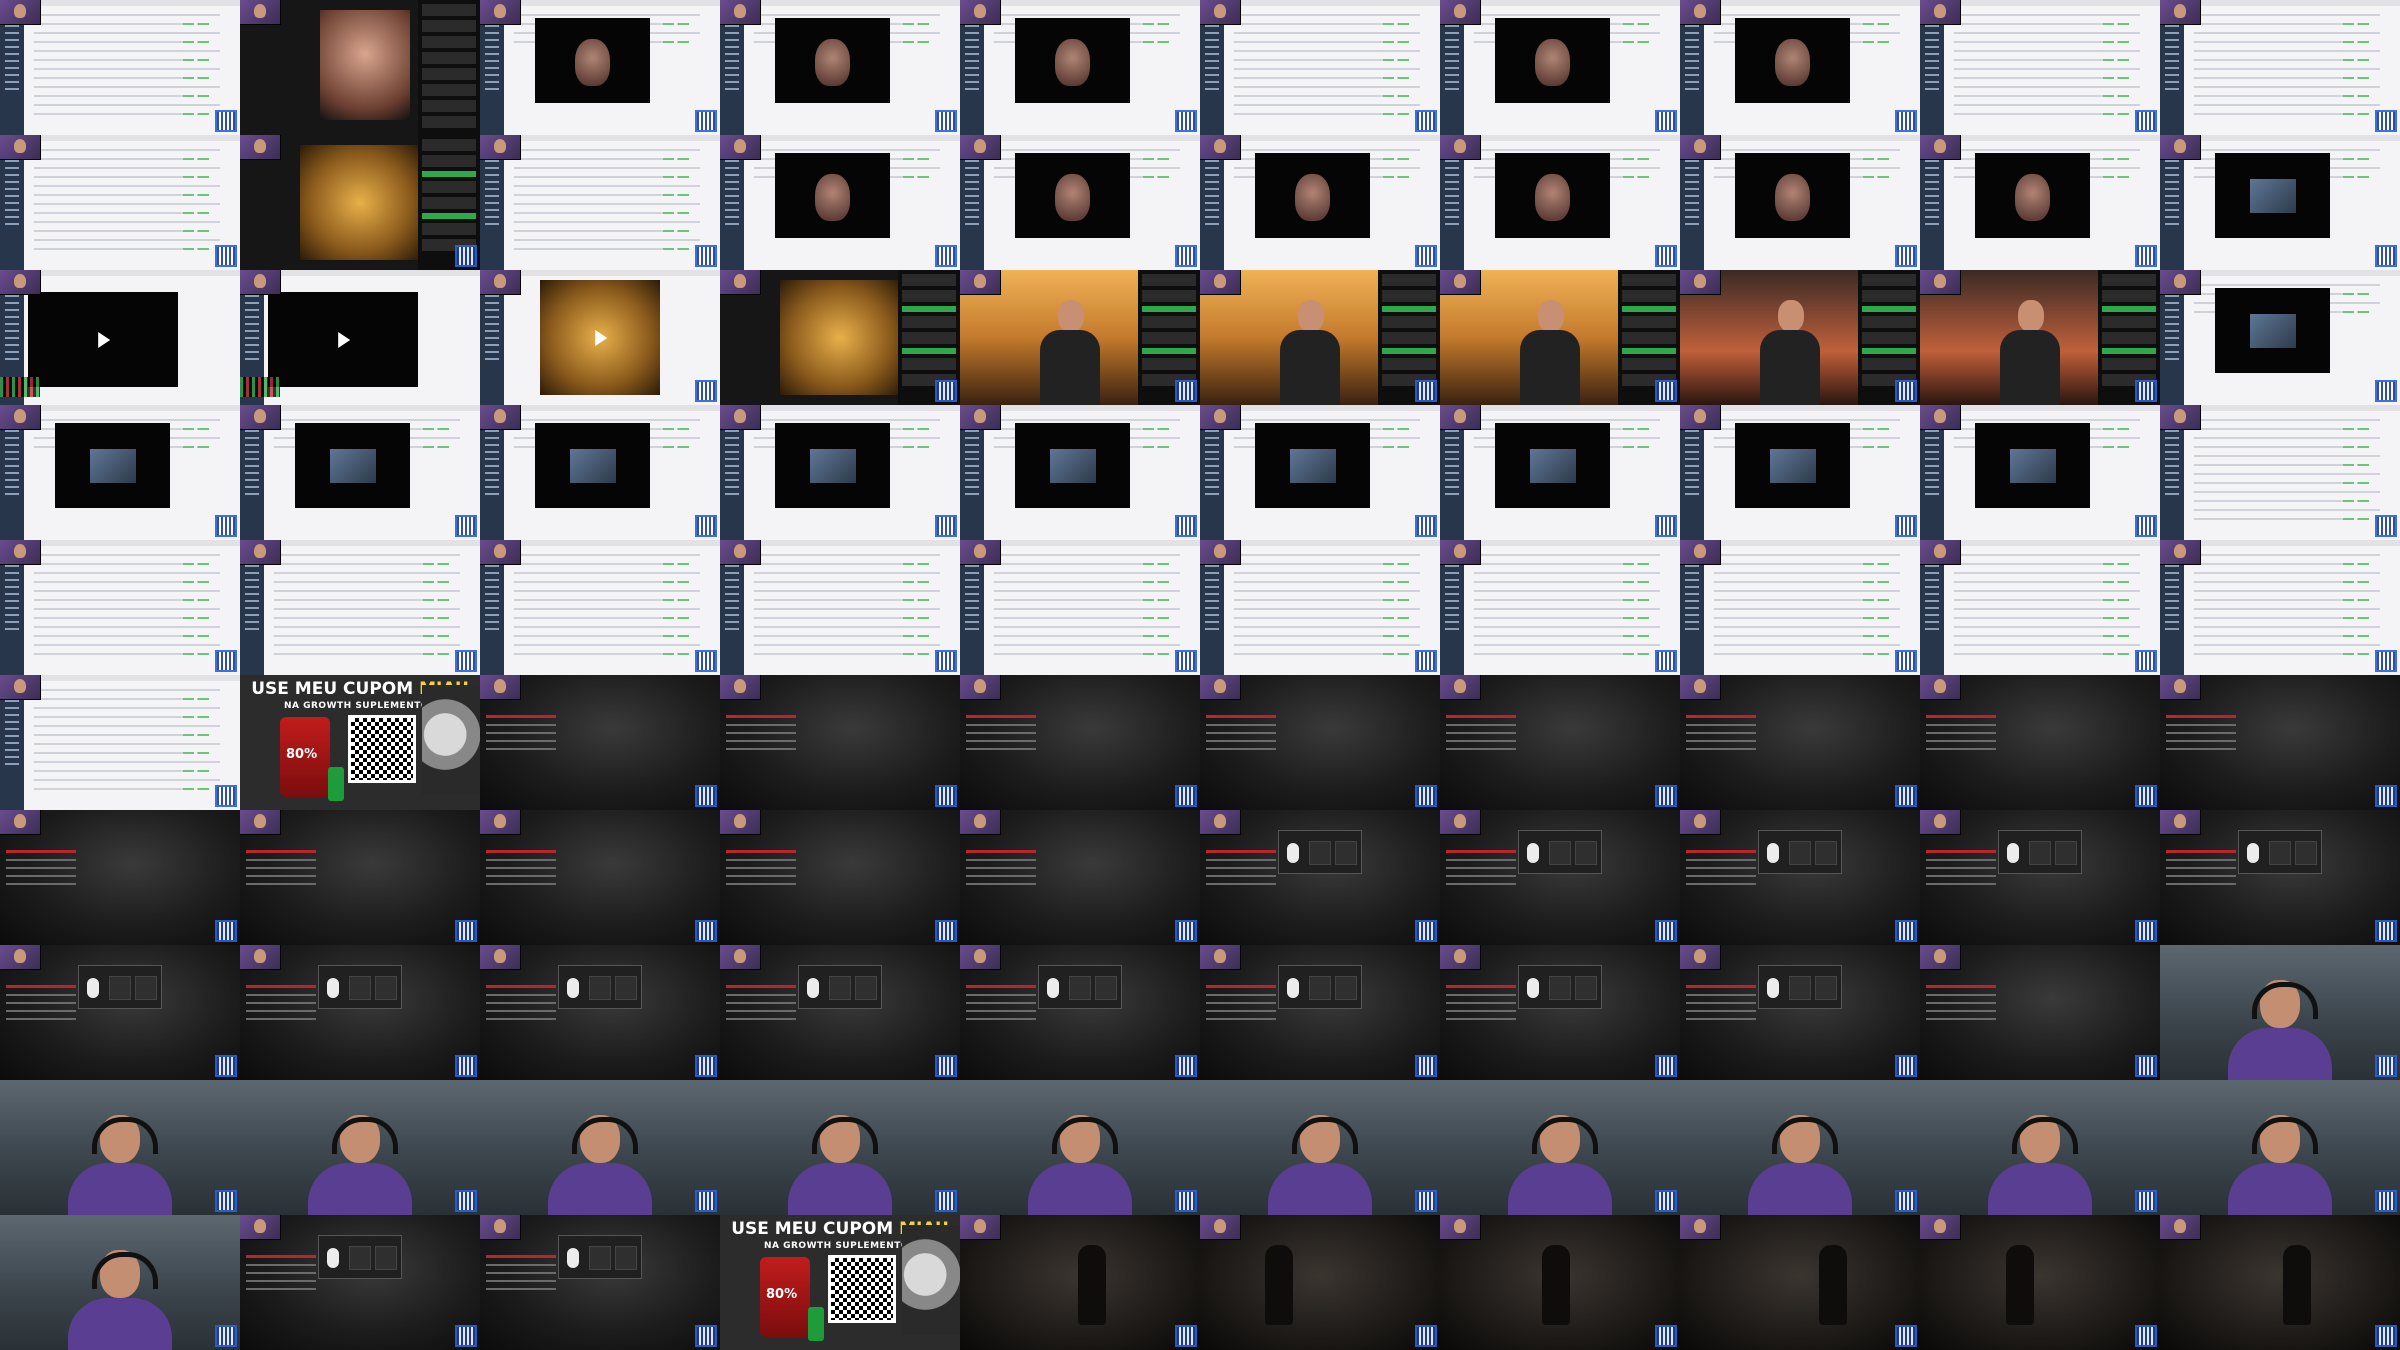  What do you see at coordinates (862, 1289) in the screenshot?
I see `qr-code-icon` at bounding box center [862, 1289].